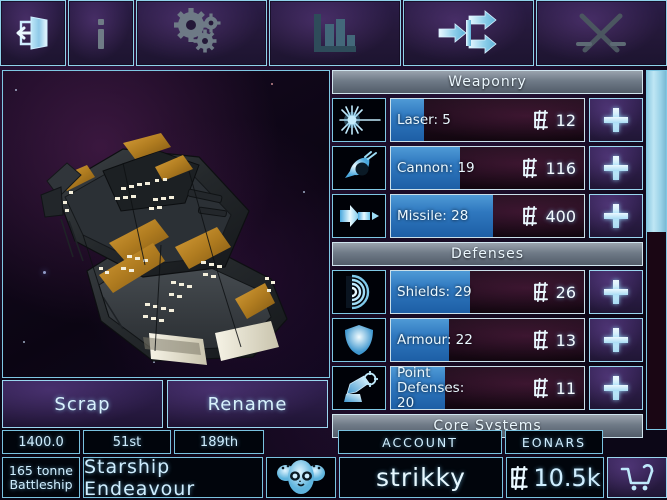 The width and height of the screenshot is (667, 500). I want to click on missile-icon, so click(359, 216).